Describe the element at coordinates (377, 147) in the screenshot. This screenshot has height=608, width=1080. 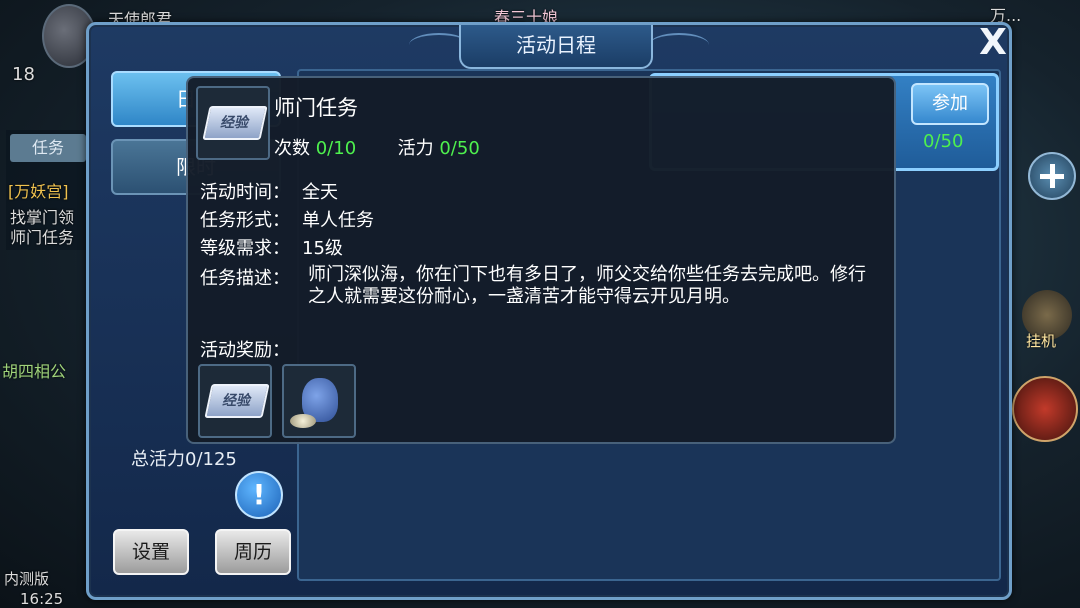
I see `count-row: 次数 0/10 活力 0/50` at that location.